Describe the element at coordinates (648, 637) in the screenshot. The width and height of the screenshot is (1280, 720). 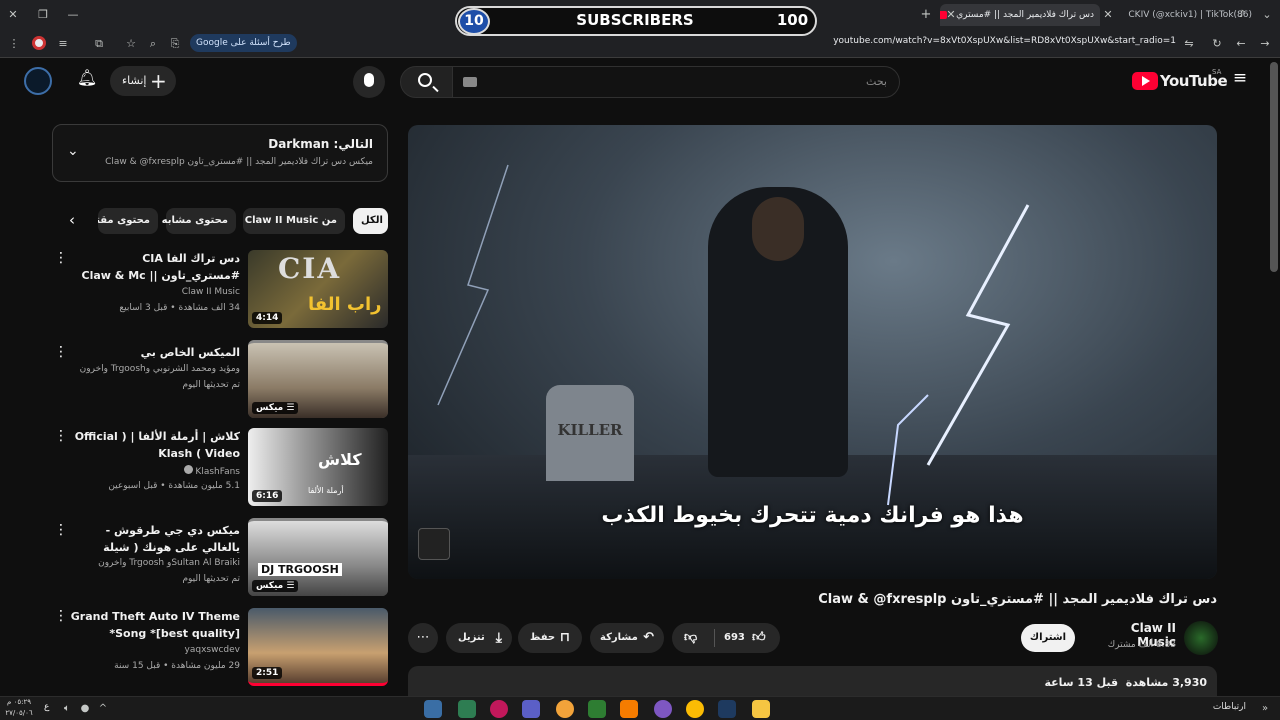
I see `share-arrow-icon: ↶` at that location.